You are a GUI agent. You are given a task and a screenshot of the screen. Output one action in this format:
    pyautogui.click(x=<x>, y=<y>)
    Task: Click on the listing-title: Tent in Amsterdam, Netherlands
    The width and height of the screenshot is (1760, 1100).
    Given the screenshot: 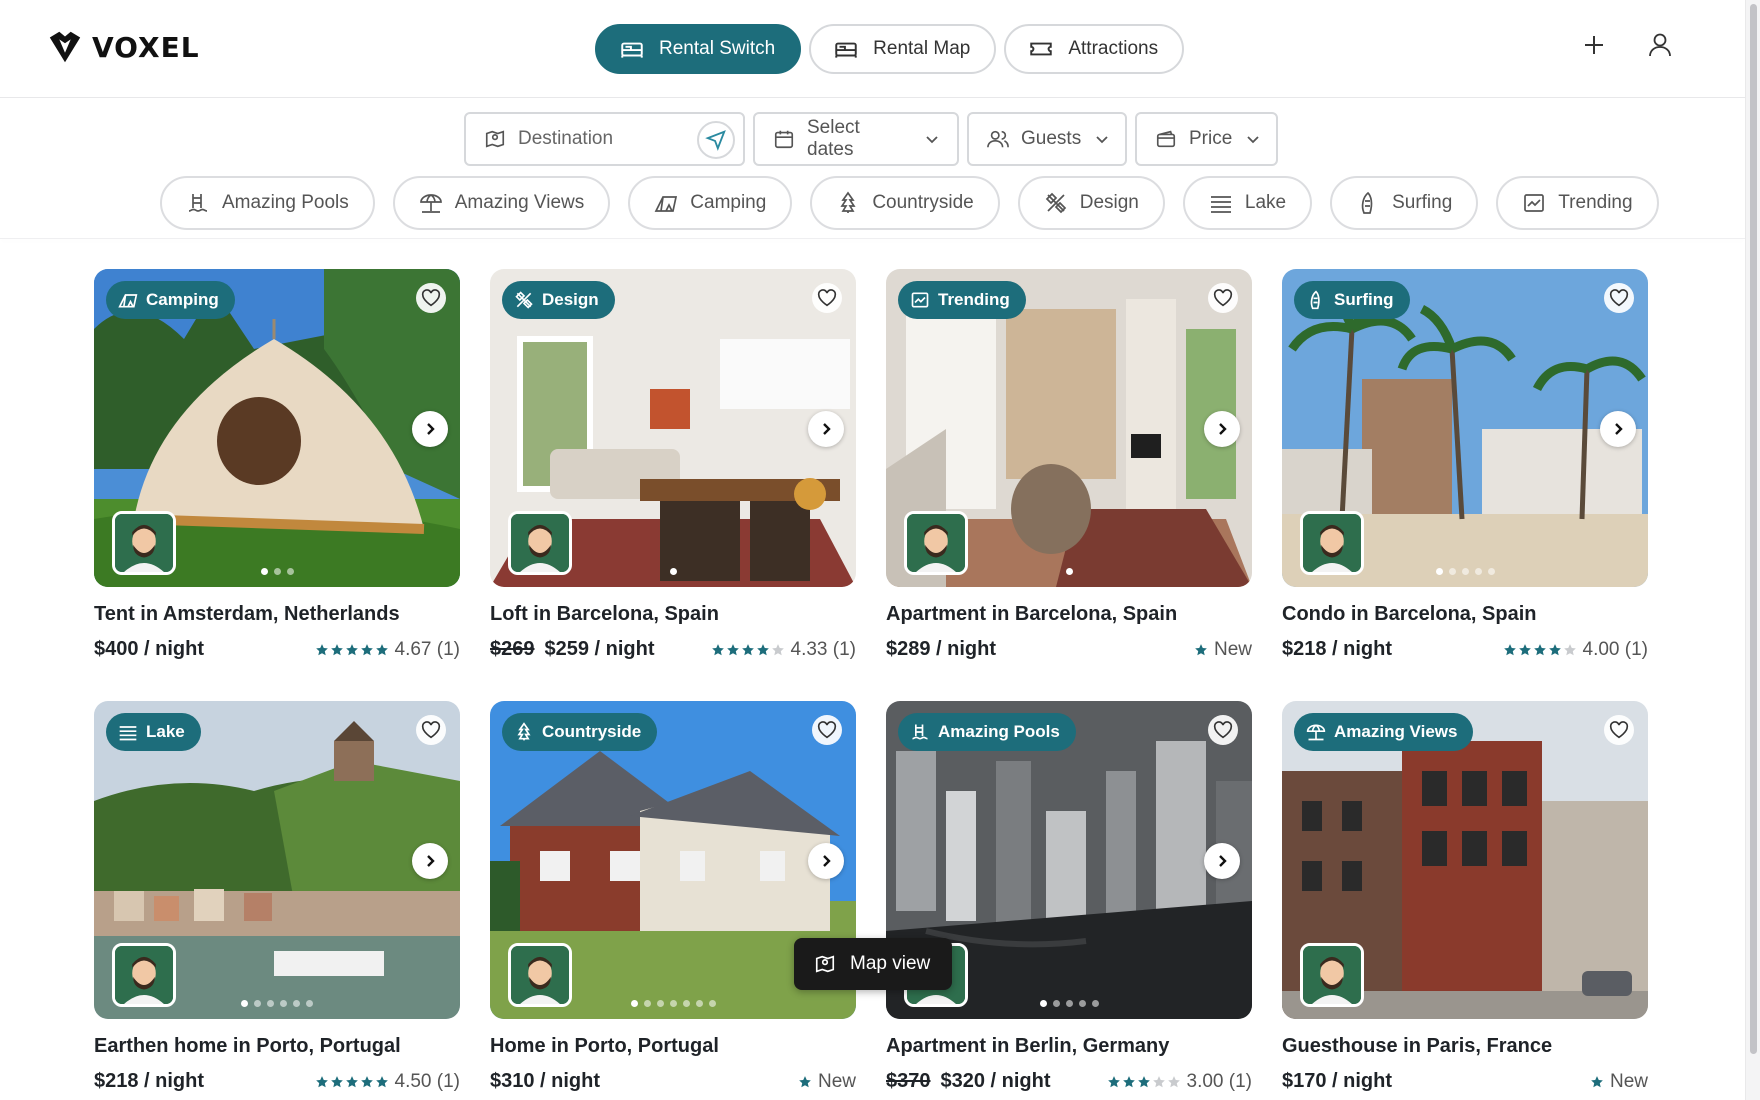 What is the action you would take?
    pyautogui.click(x=277, y=614)
    